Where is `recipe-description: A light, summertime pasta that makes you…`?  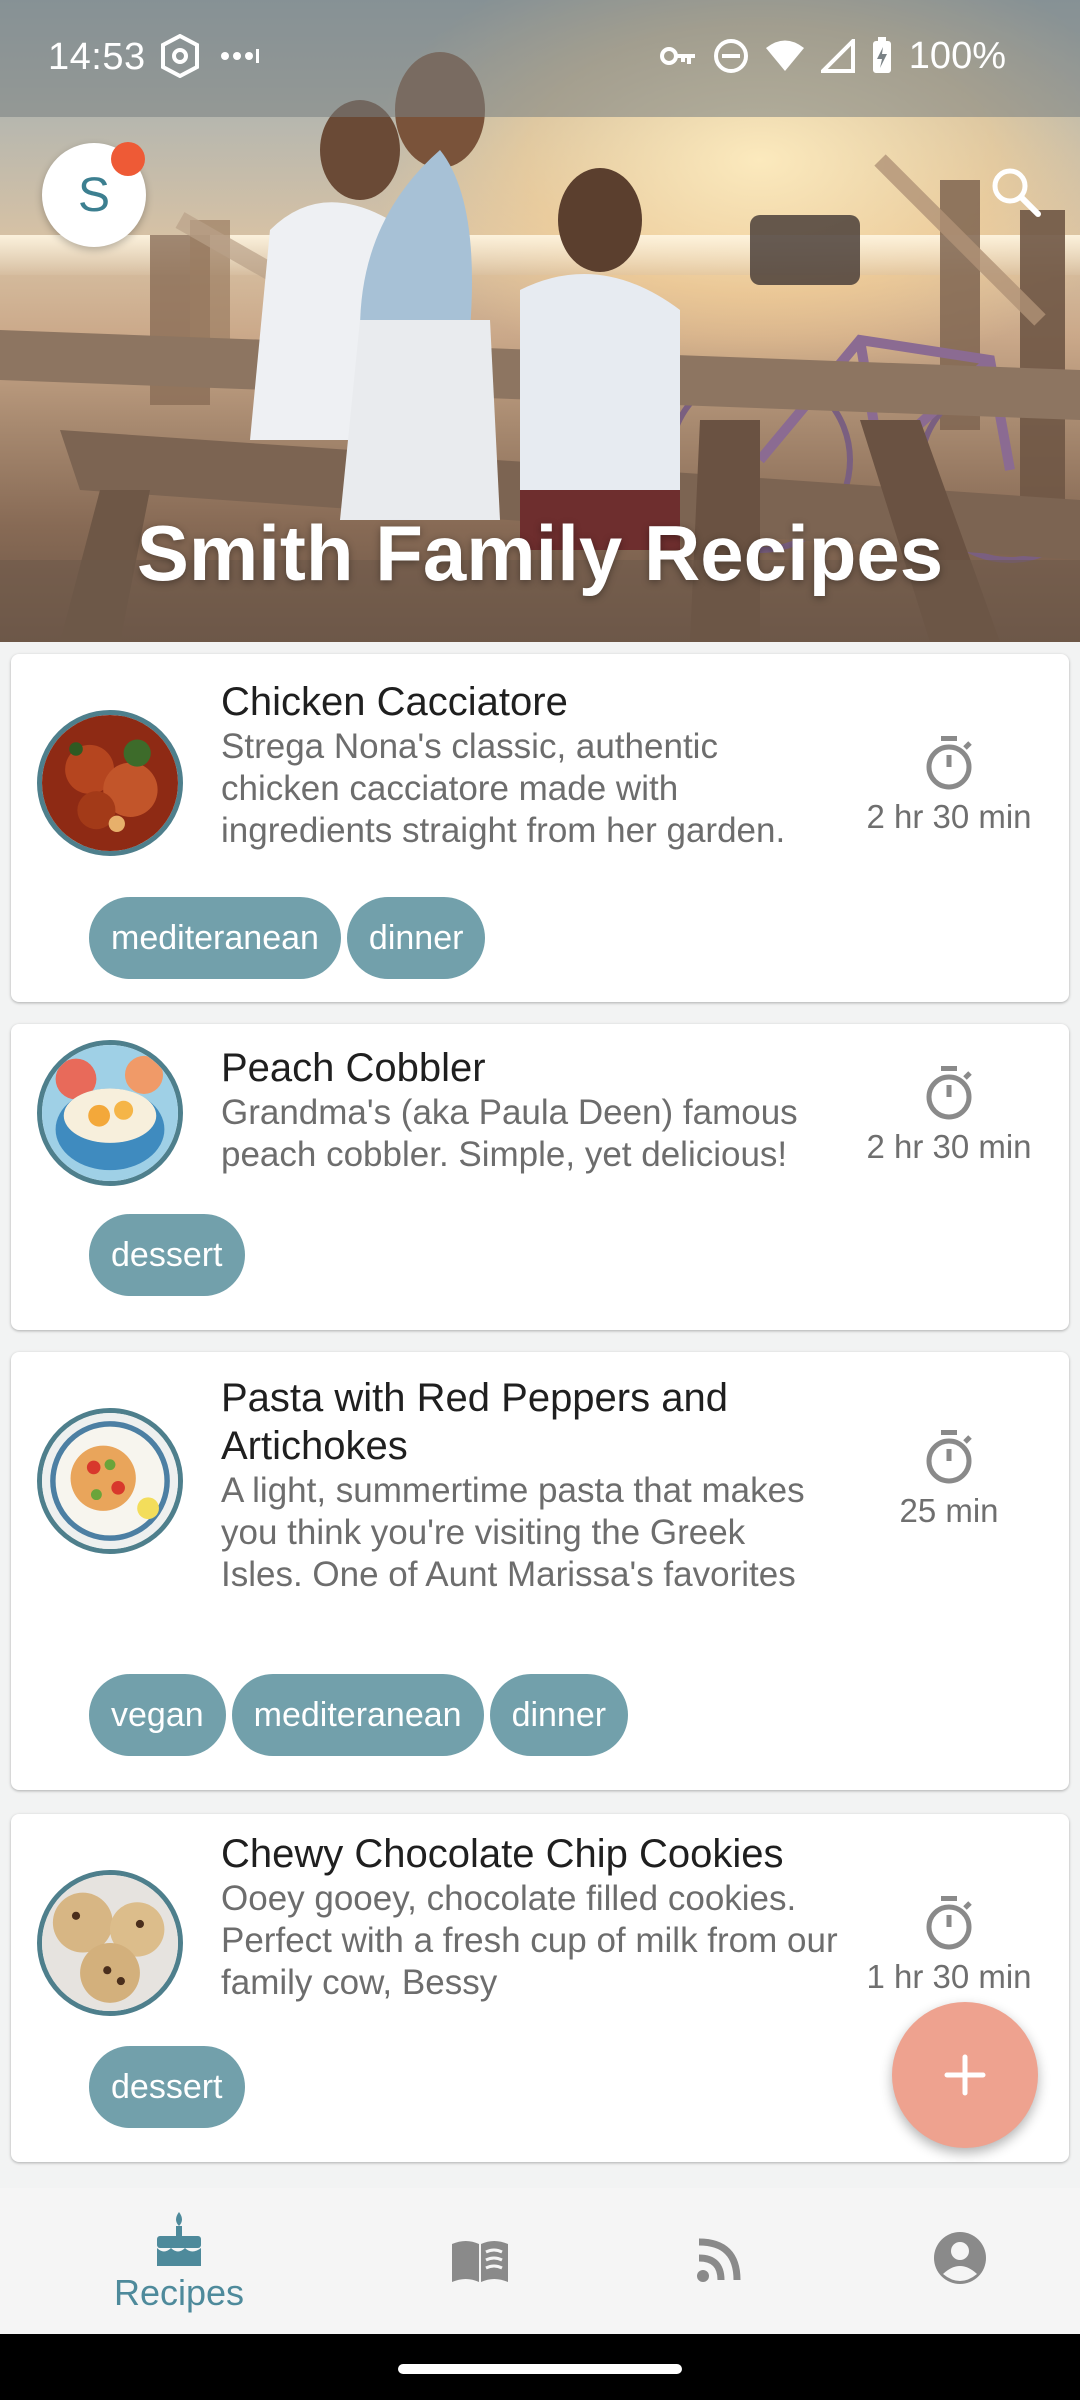
recipe-description: A light, summertime pasta that makes you… is located at coordinates (513, 1532).